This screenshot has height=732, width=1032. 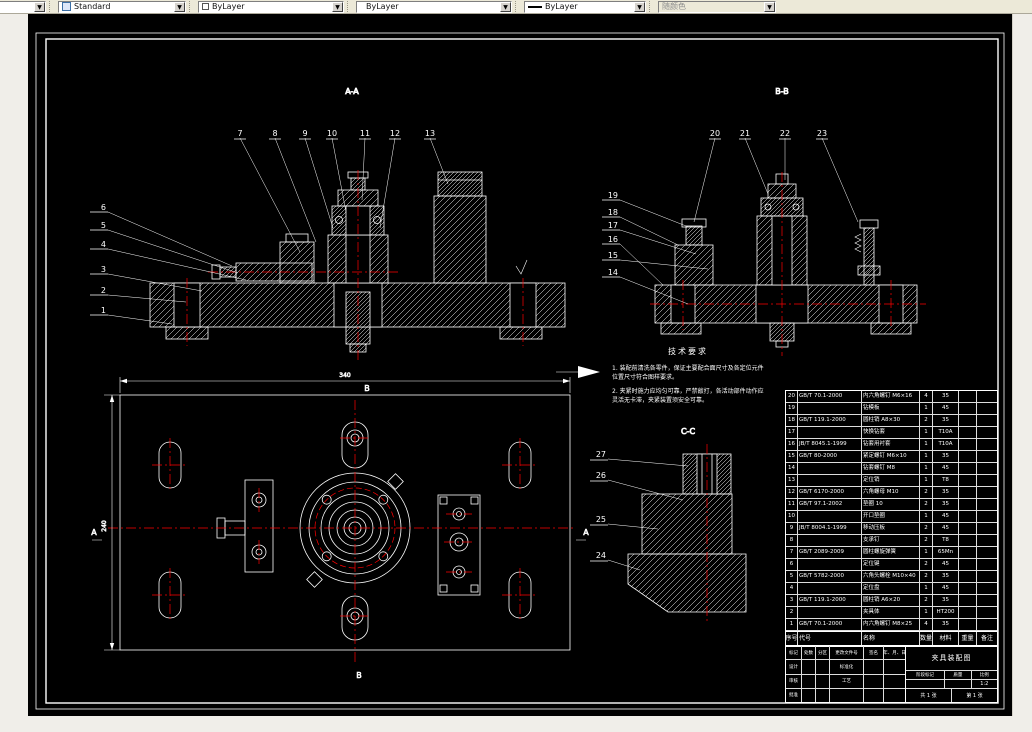 What do you see at coordinates (645, 377) in the screenshot?
I see `tech-line: 位置尺寸符合图样要求。` at bounding box center [645, 377].